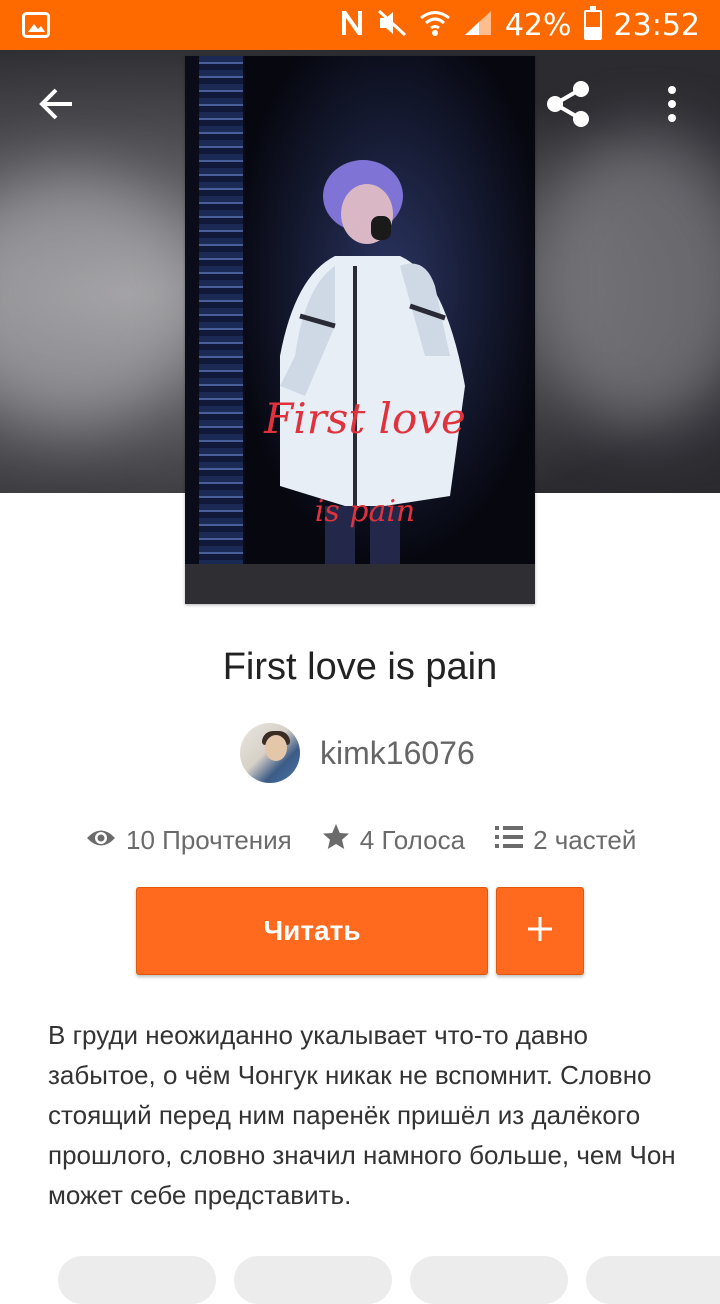  Describe the element at coordinates (36, 25) in the screenshot. I see `gallery-icon` at that location.